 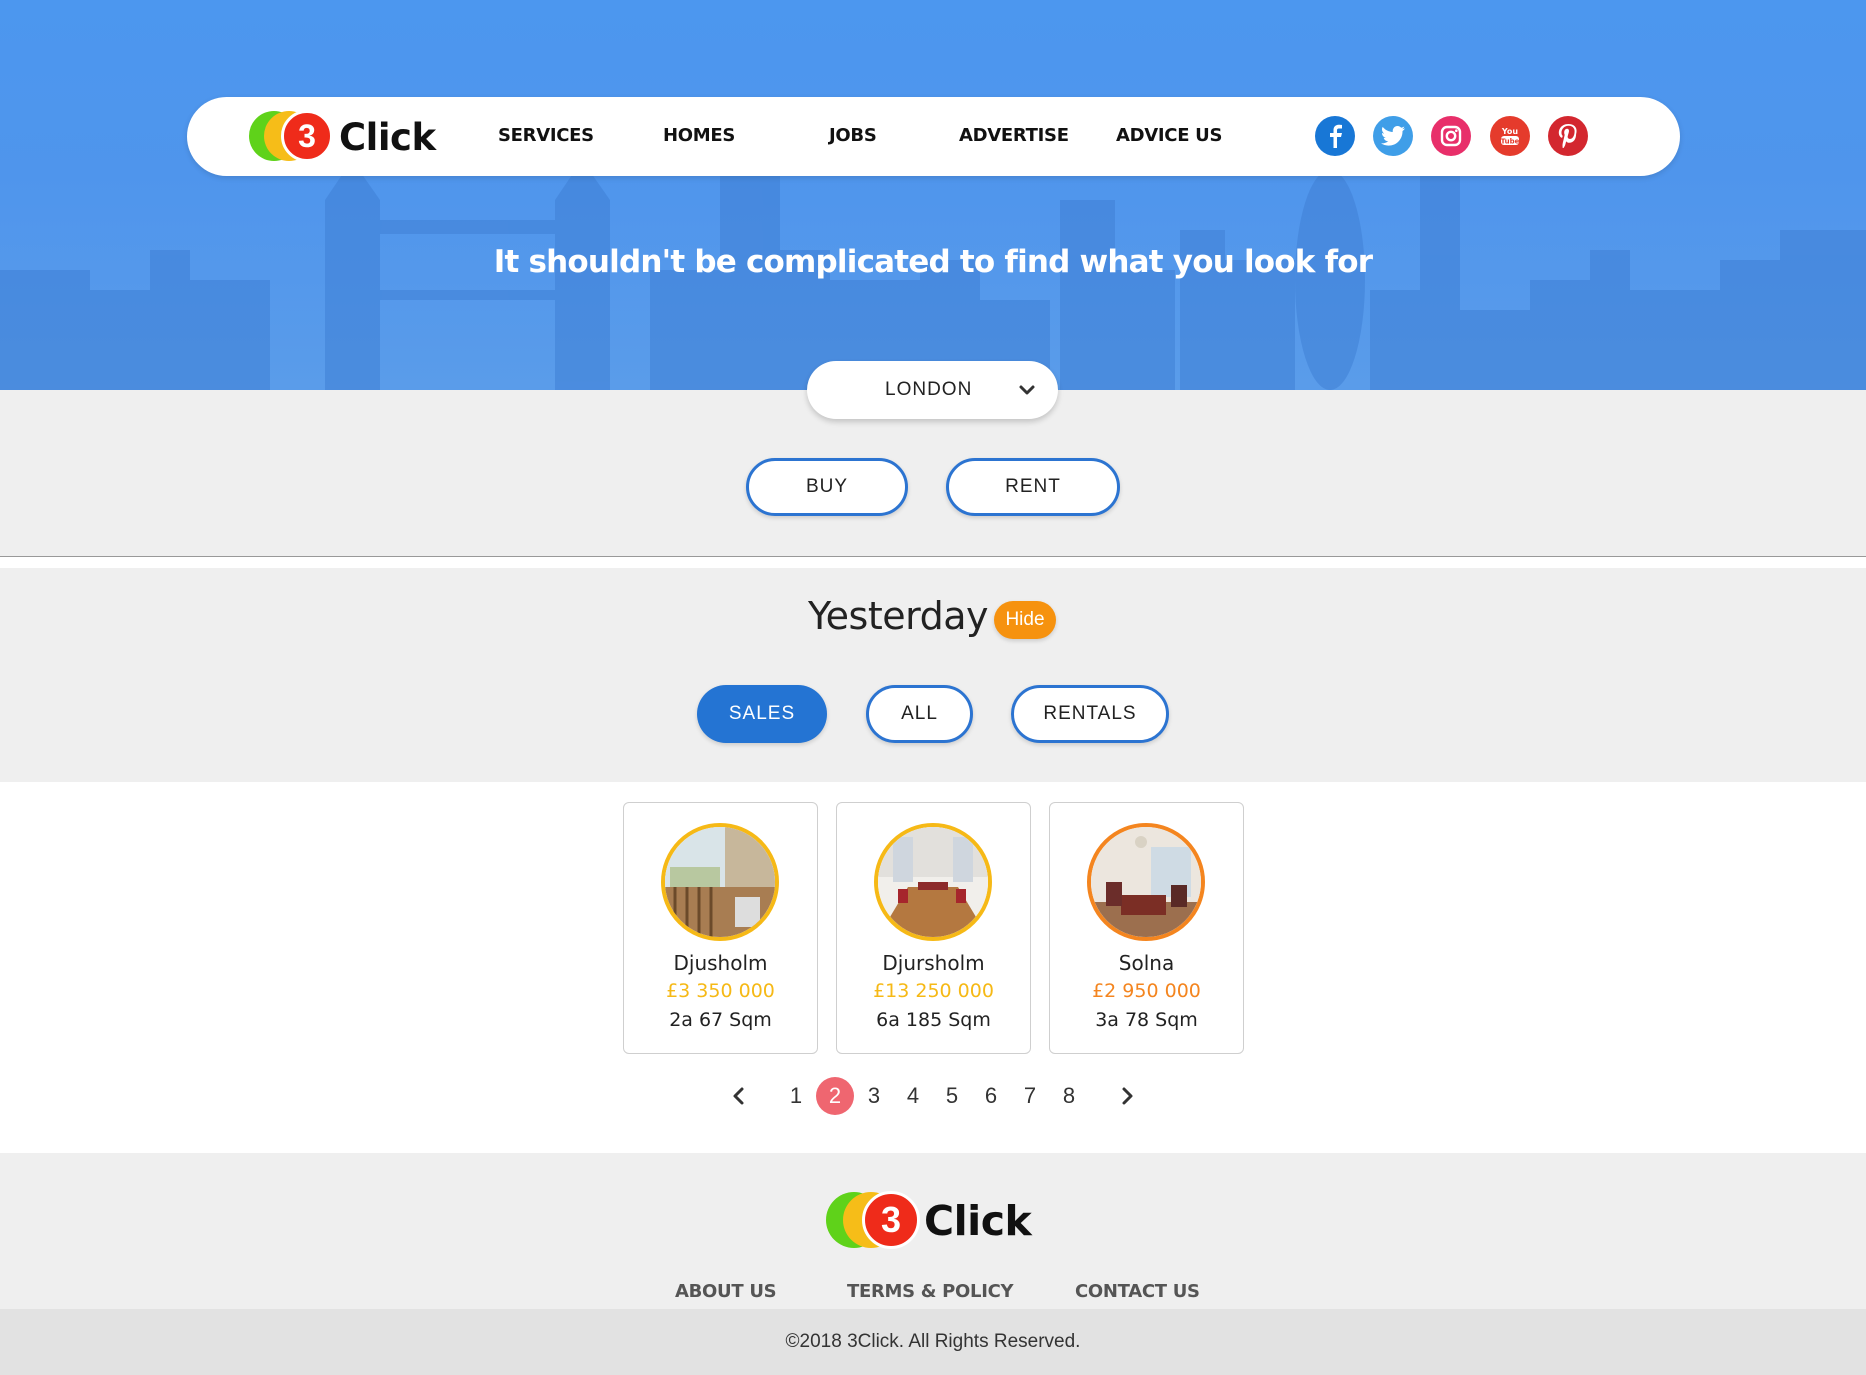 What do you see at coordinates (387, 137) in the screenshot?
I see `brand-name: Click` at bounding box center [387, 137].